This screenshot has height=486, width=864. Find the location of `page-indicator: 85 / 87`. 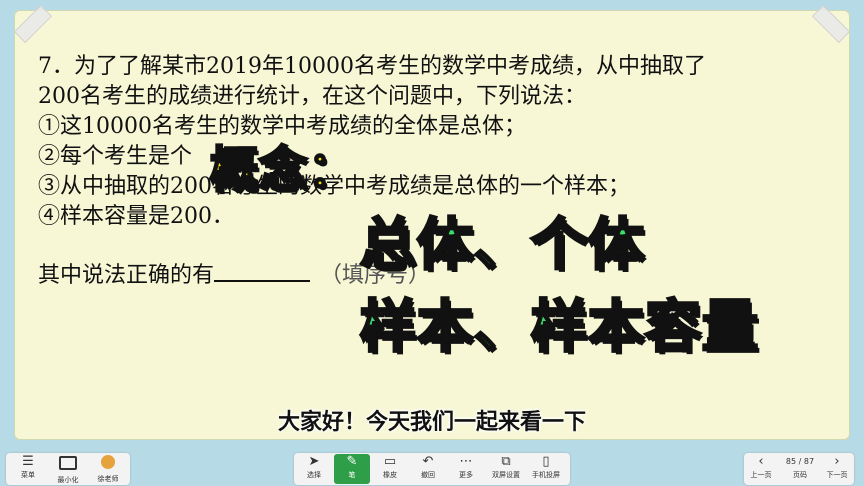

page-indicator: 85 / 87 is located at coordinates (800, 461).